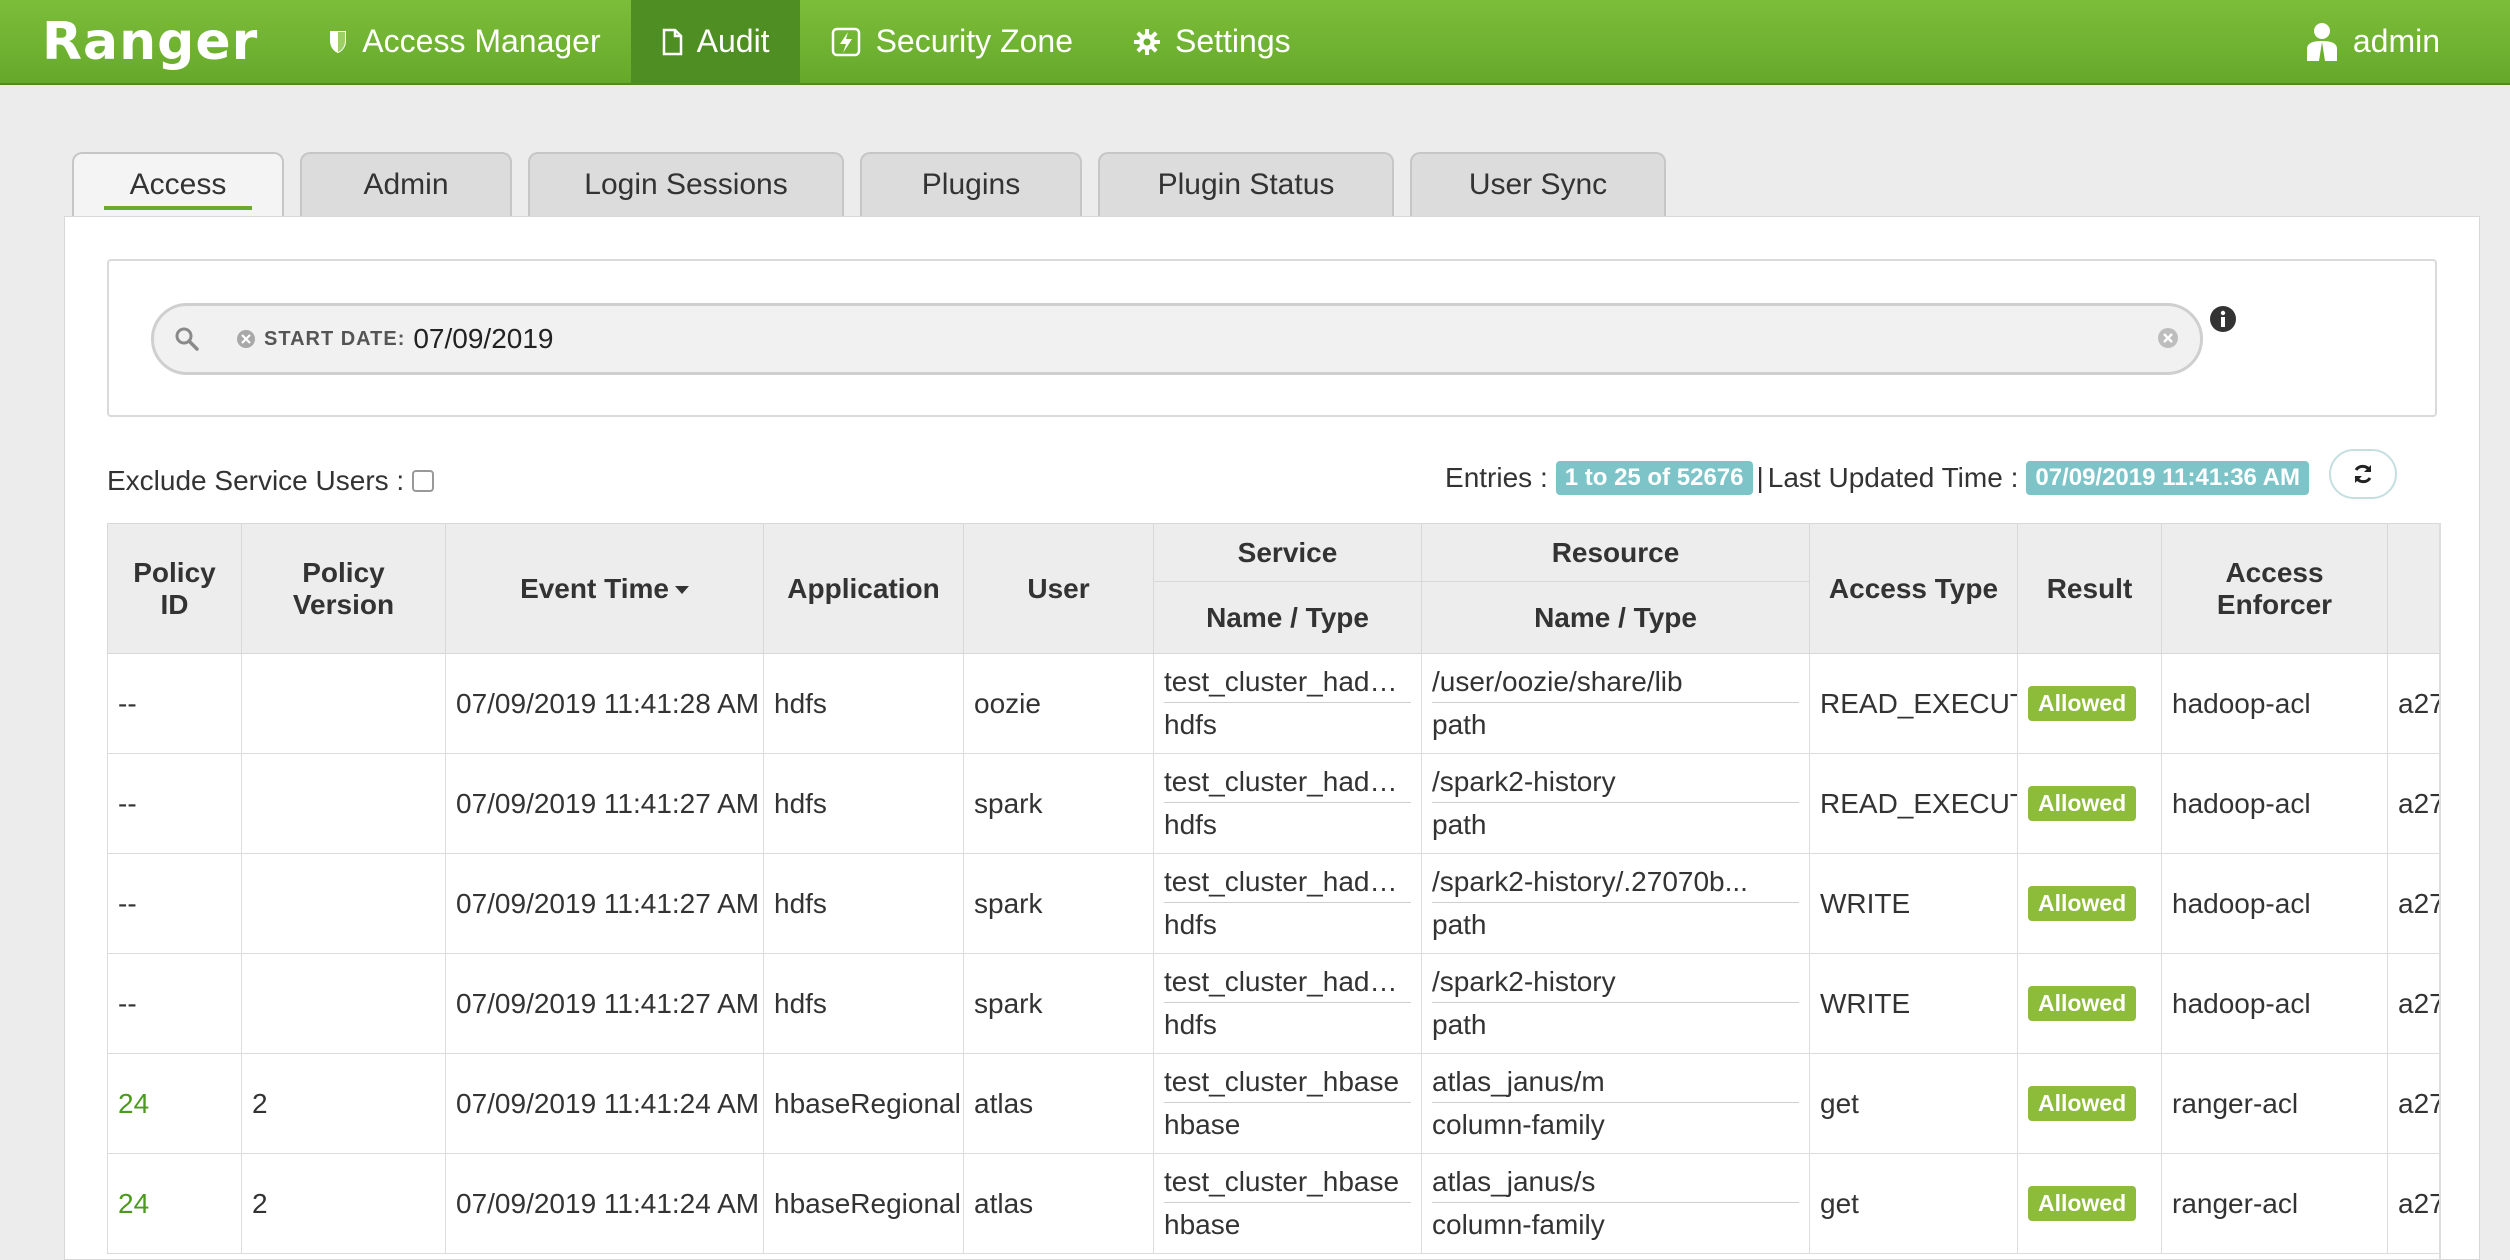 The image size is (2510, 1260). Describe the element at coordinates (1496, 477) in the screenshot. I see `entries-label: Entries :` at that location.